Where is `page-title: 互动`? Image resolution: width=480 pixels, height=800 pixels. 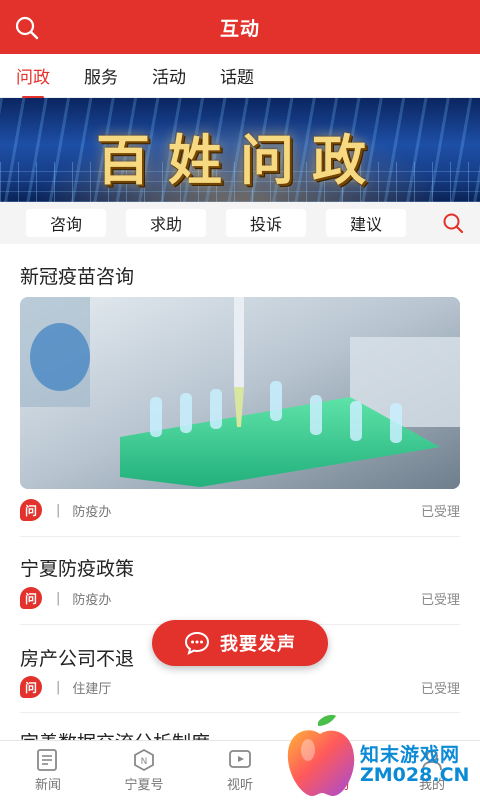 page-title: 互动 is located at coordinates (239, 28).